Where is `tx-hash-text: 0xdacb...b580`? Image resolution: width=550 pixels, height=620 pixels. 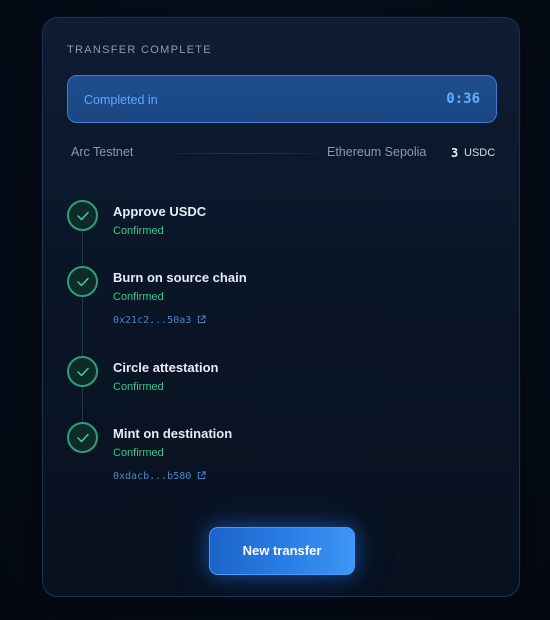 tx-hash-text: 0xdacb...b580 is located at coordinates (152, 476).